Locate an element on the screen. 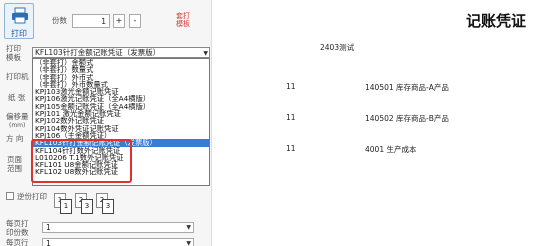  print-template-label: 打印 模板 is located at coordinates (13, 53).